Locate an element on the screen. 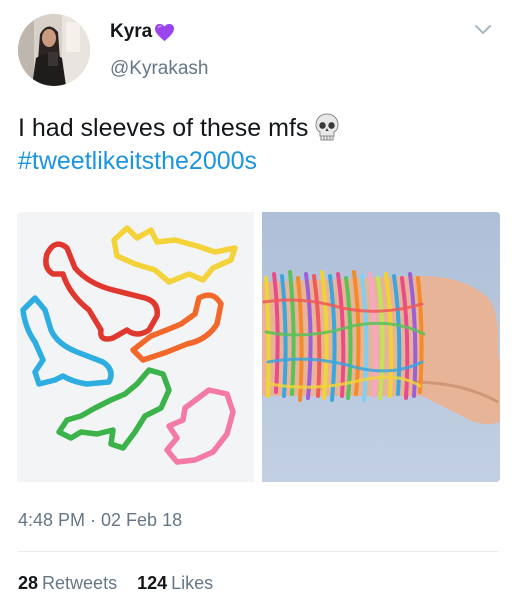  purple-heart-icon is located at coordinates (165, 32).